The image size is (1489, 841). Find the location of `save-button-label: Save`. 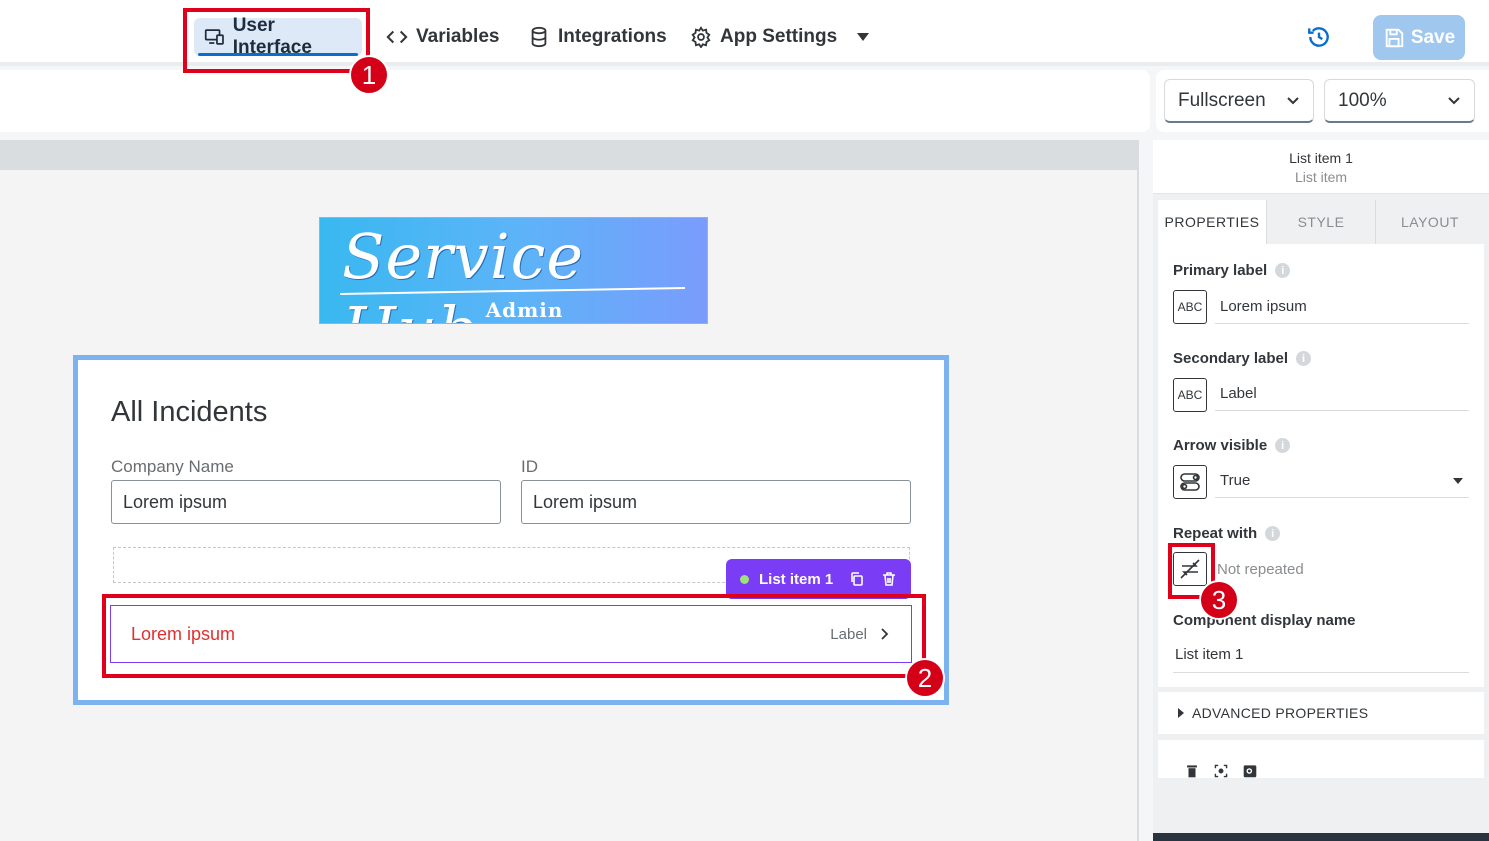

save-button-label: Save is located at coordinates (1433, 37).